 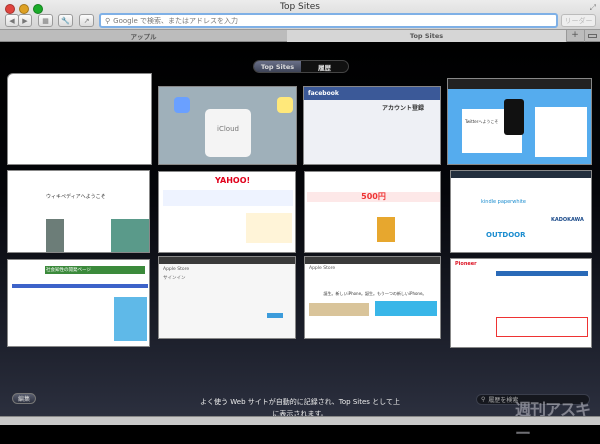 I want to click on thumbnail-facebook: facebook アカウント登録, so click(x=372, y=125).